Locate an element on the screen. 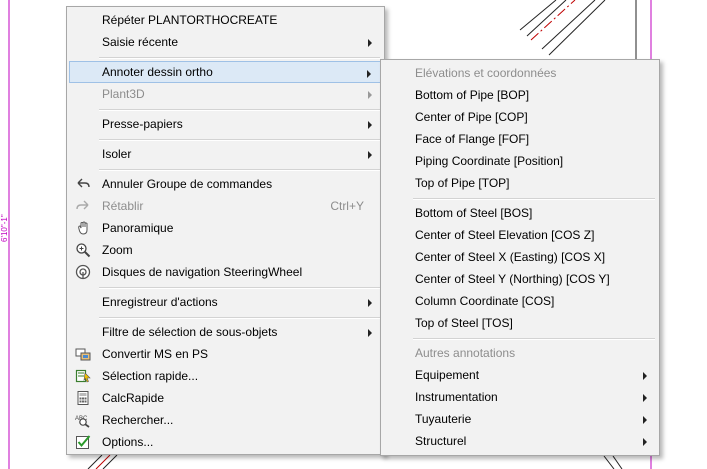 The image size is (707, 469). menu-item-plant3d: Plant3D is located at coordinates (225, 94).